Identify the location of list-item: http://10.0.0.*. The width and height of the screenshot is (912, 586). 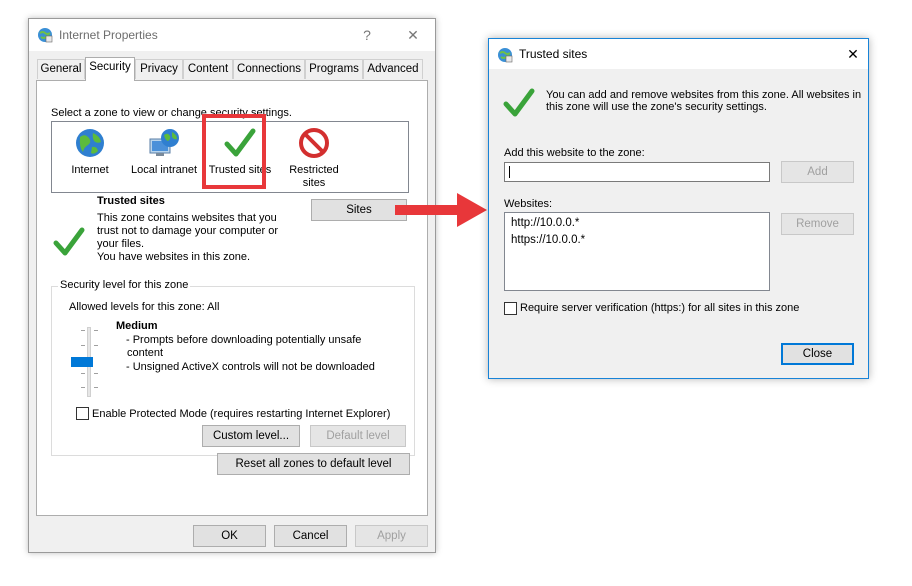
(545, 223).